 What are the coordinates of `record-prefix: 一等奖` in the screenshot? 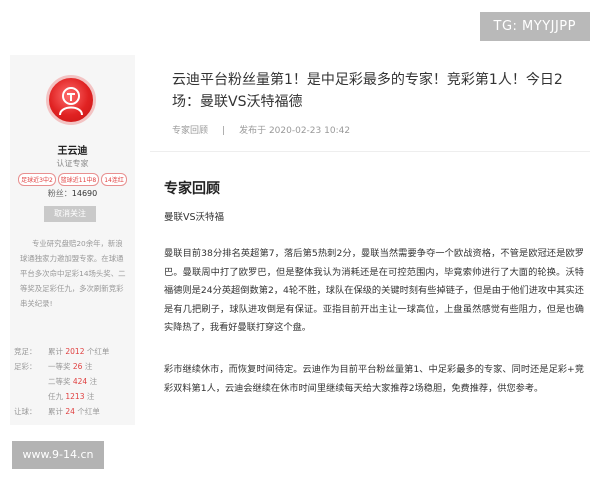 It's located at (59, 366).